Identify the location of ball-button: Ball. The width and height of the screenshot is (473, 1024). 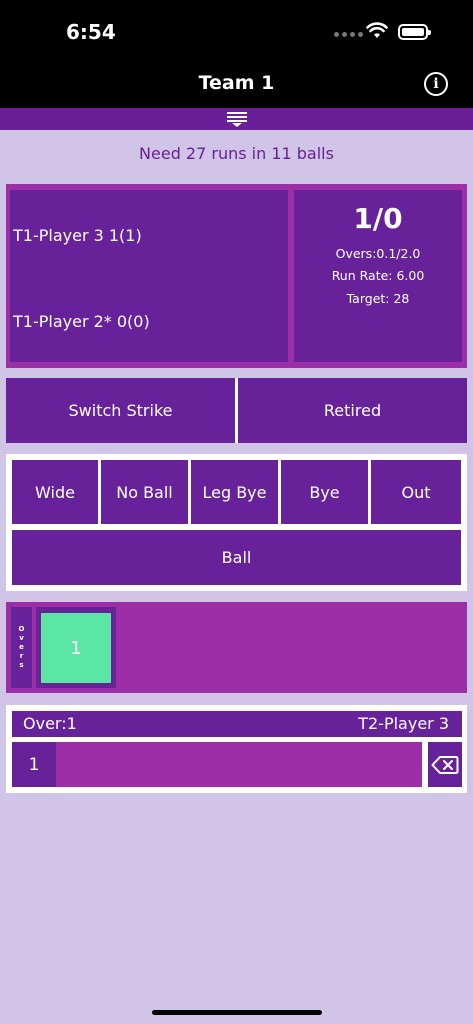
(236, 557).